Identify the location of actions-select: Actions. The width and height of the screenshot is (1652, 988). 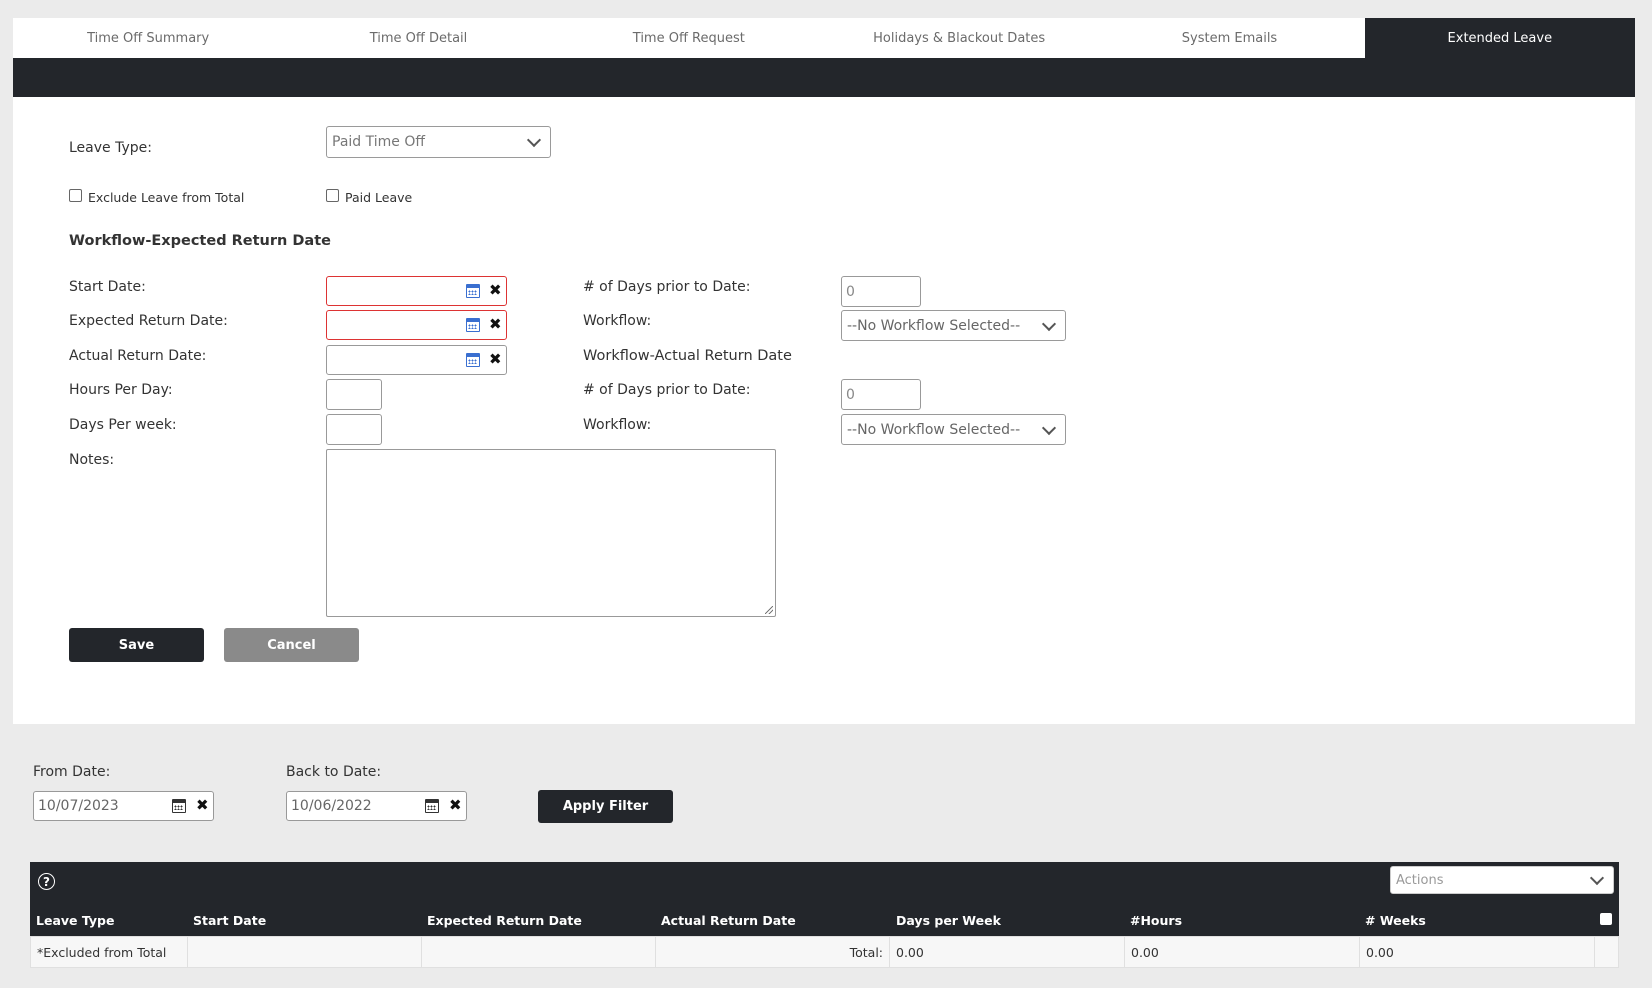
(1502, 880).